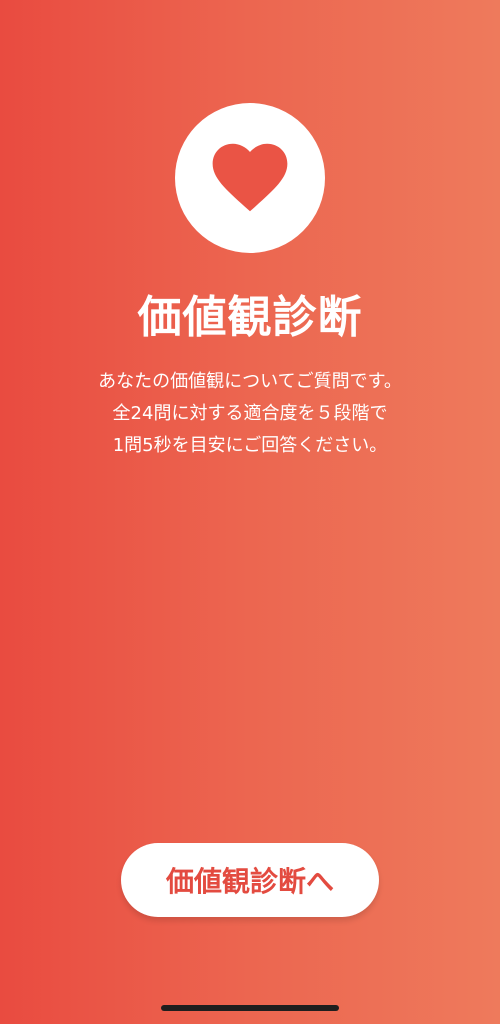 The image size is (500, 1024). Describe the element at coordinates (250, 1008) in the screenshot. I see `home-indicator` at that location.